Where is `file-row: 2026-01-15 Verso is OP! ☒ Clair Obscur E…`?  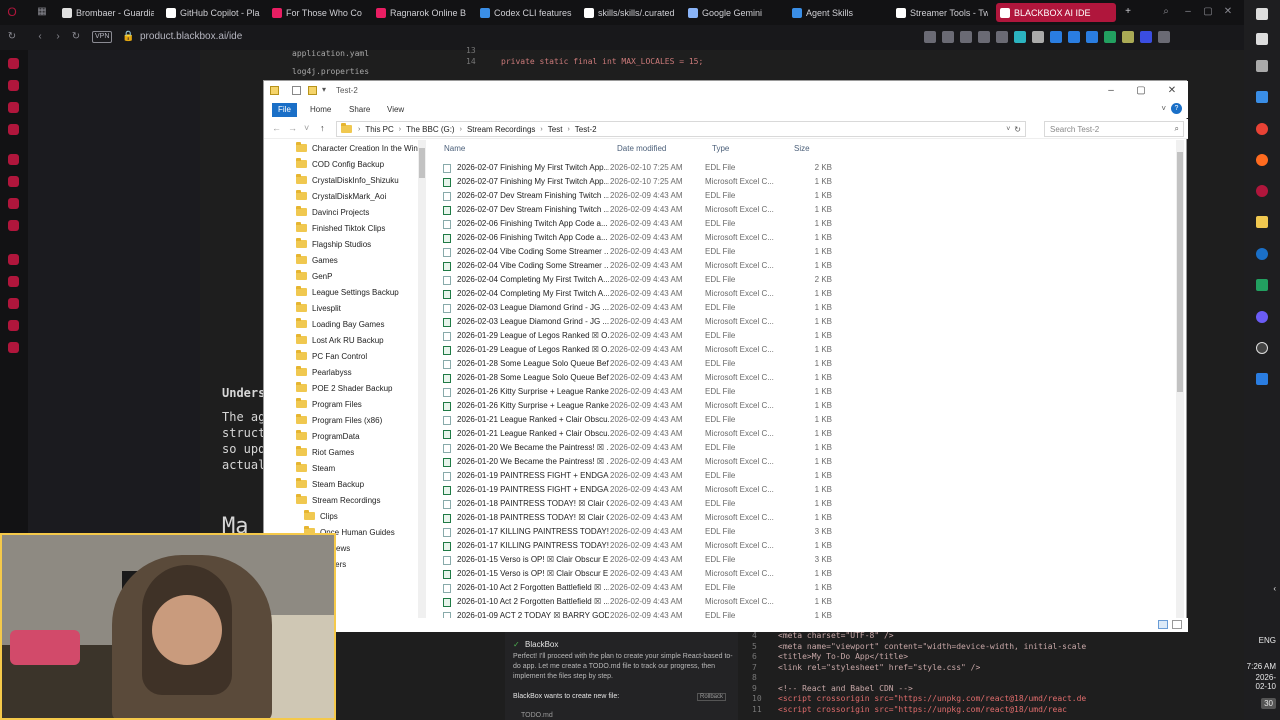 file-row: 2026-01-15 Verso is OP! ☒ Clair Obscur E… is located at coordinates (640, 560).